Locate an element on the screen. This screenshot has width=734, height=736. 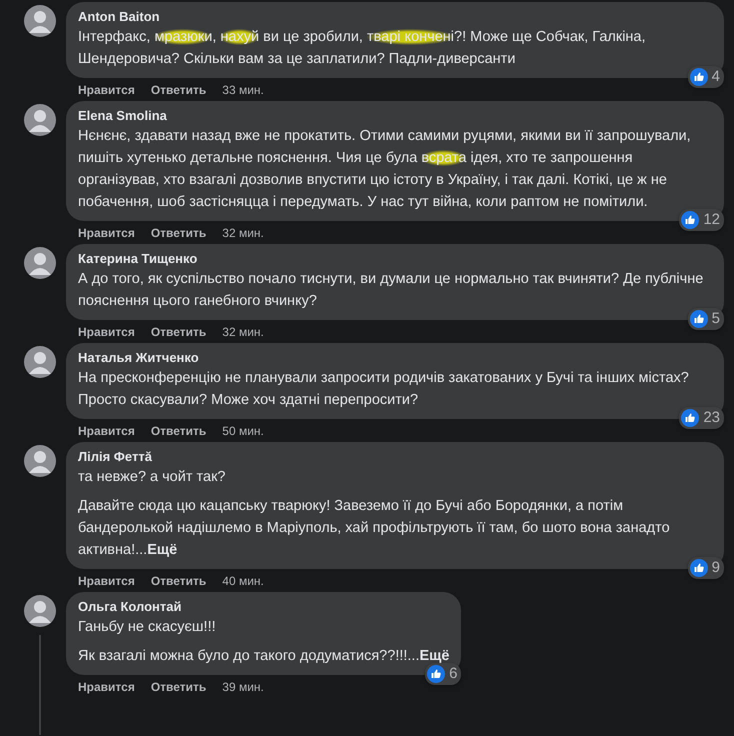
author-name: Elena Smolina is located at coordinates (395, 116).